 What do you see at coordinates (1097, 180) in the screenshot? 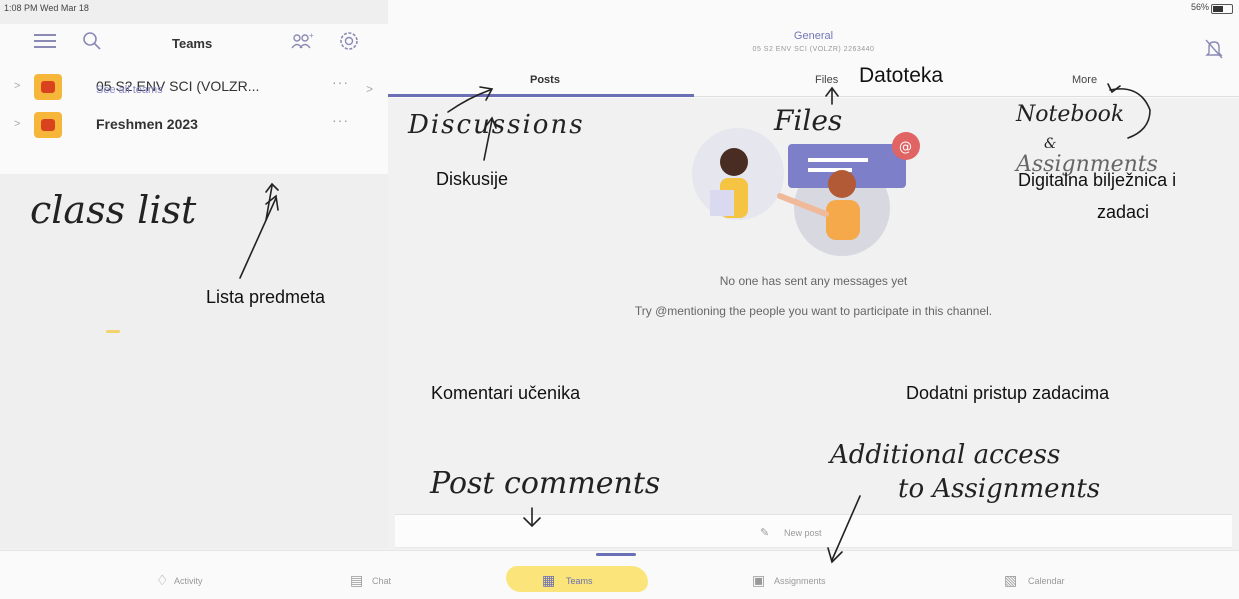
I see `label-biljeznica-1: Digitalna bilježnica i` at bounding box center [1097, 180].